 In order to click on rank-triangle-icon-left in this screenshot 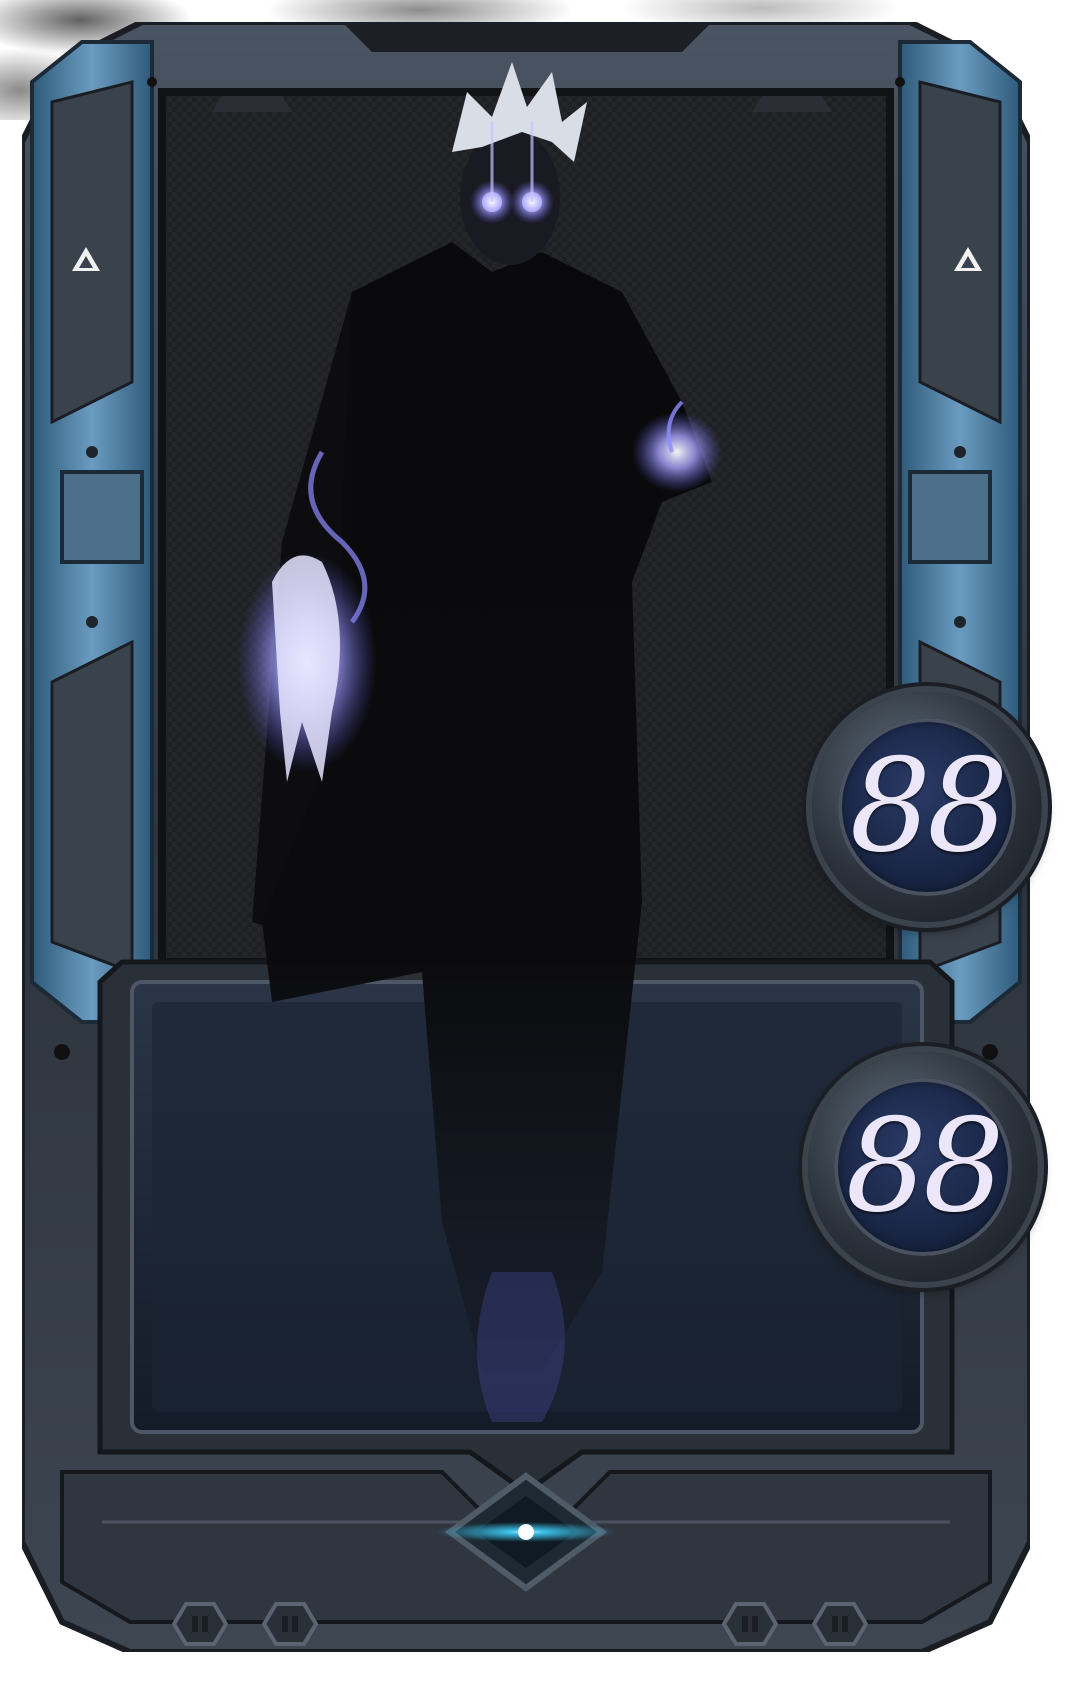, I will do `click(86, 259)`.